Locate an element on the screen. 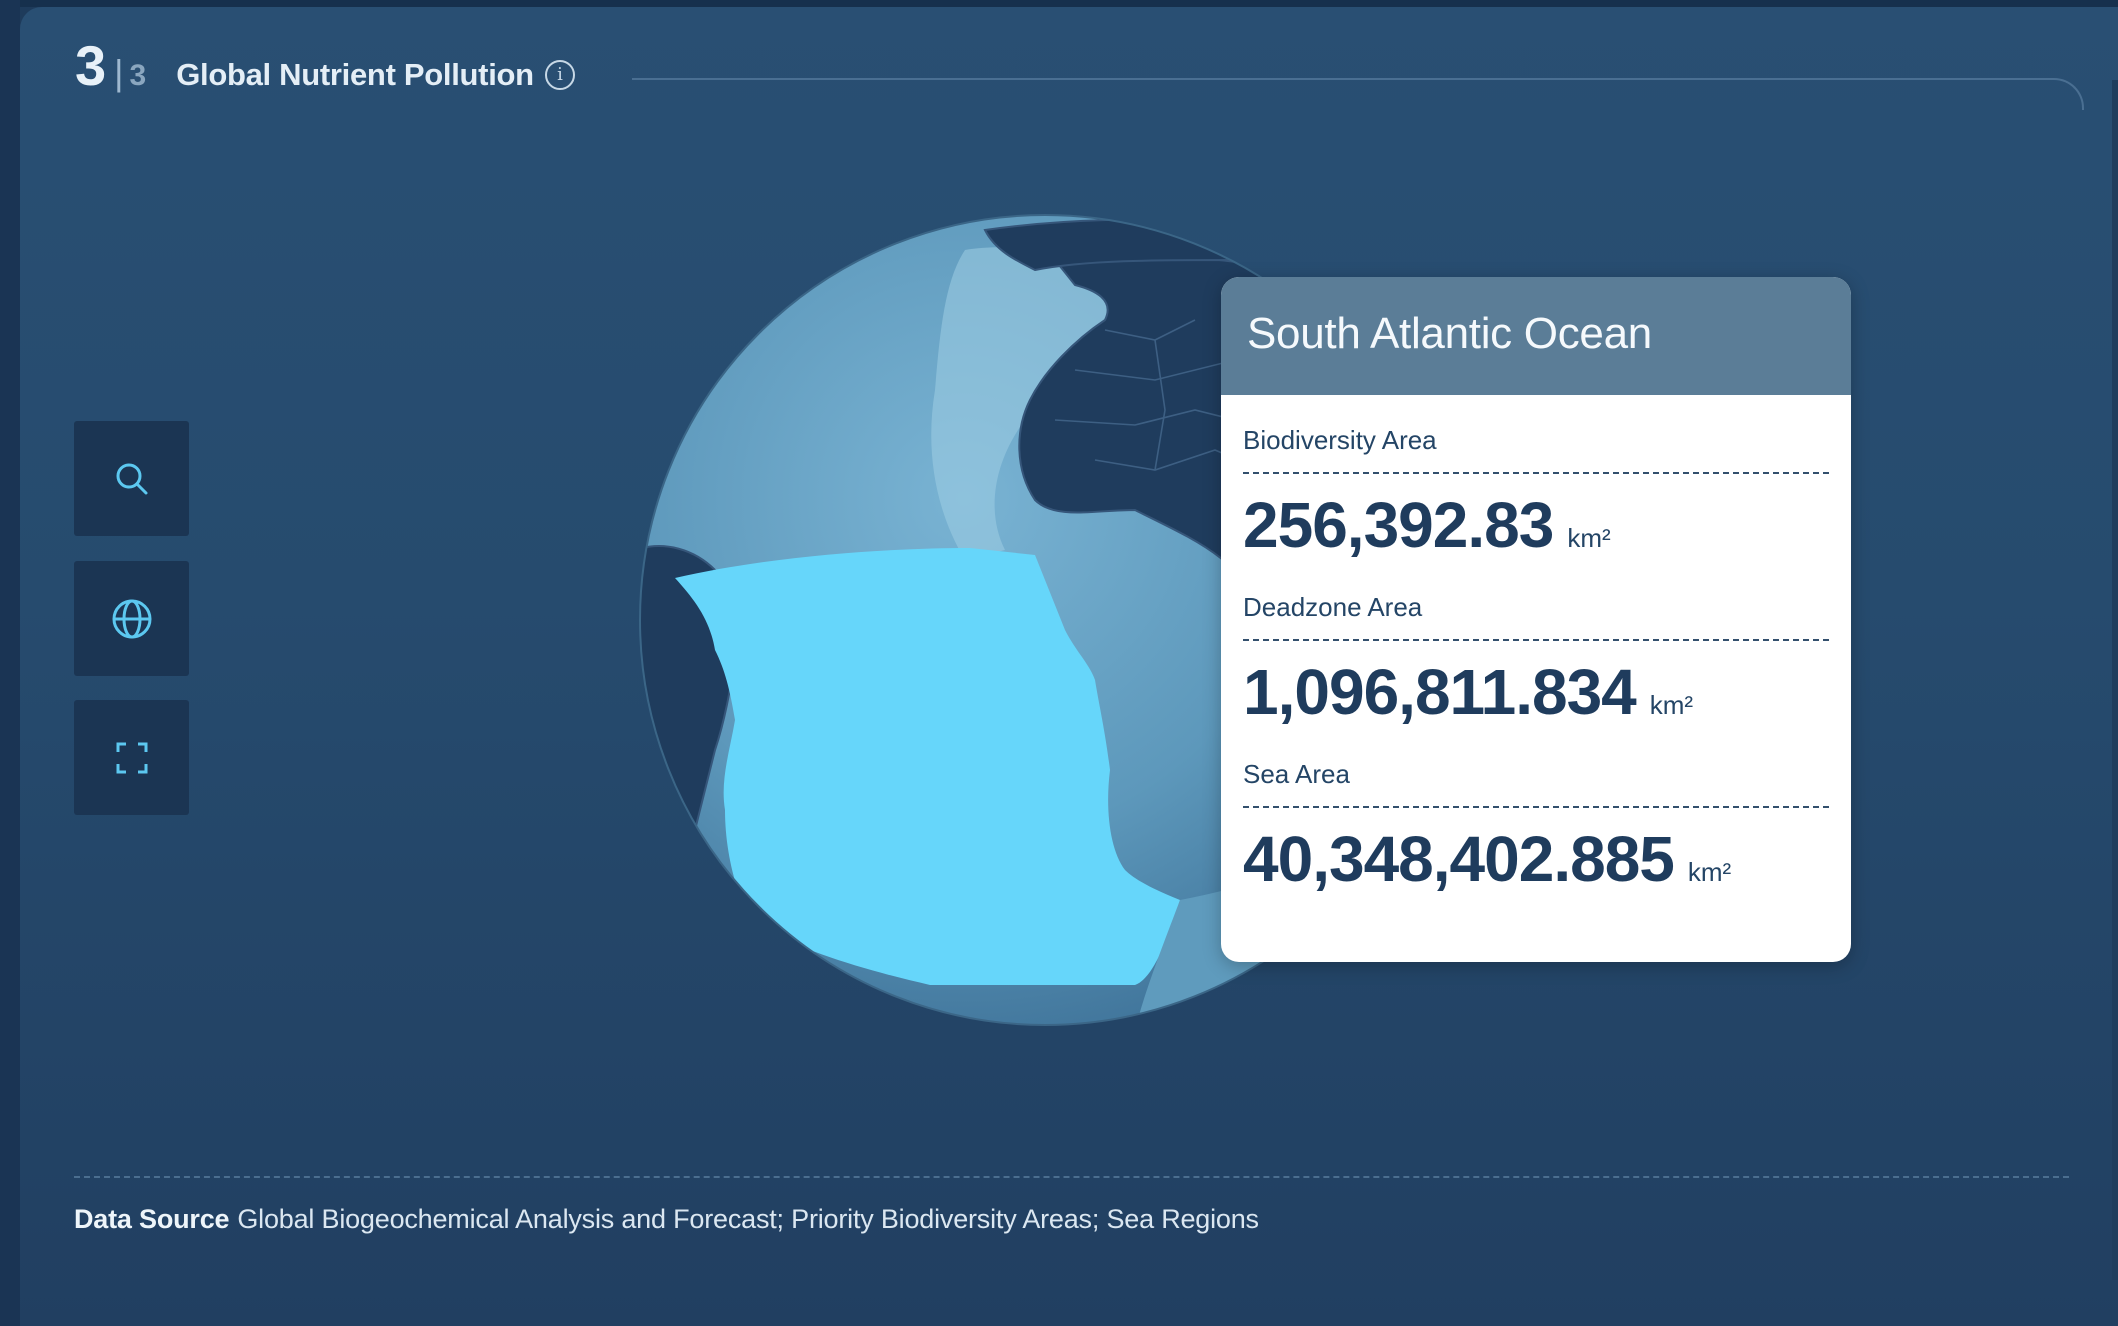 The width and height of the screenshot is (2118, 1326). top-border is located at coordinates (1059, 3).